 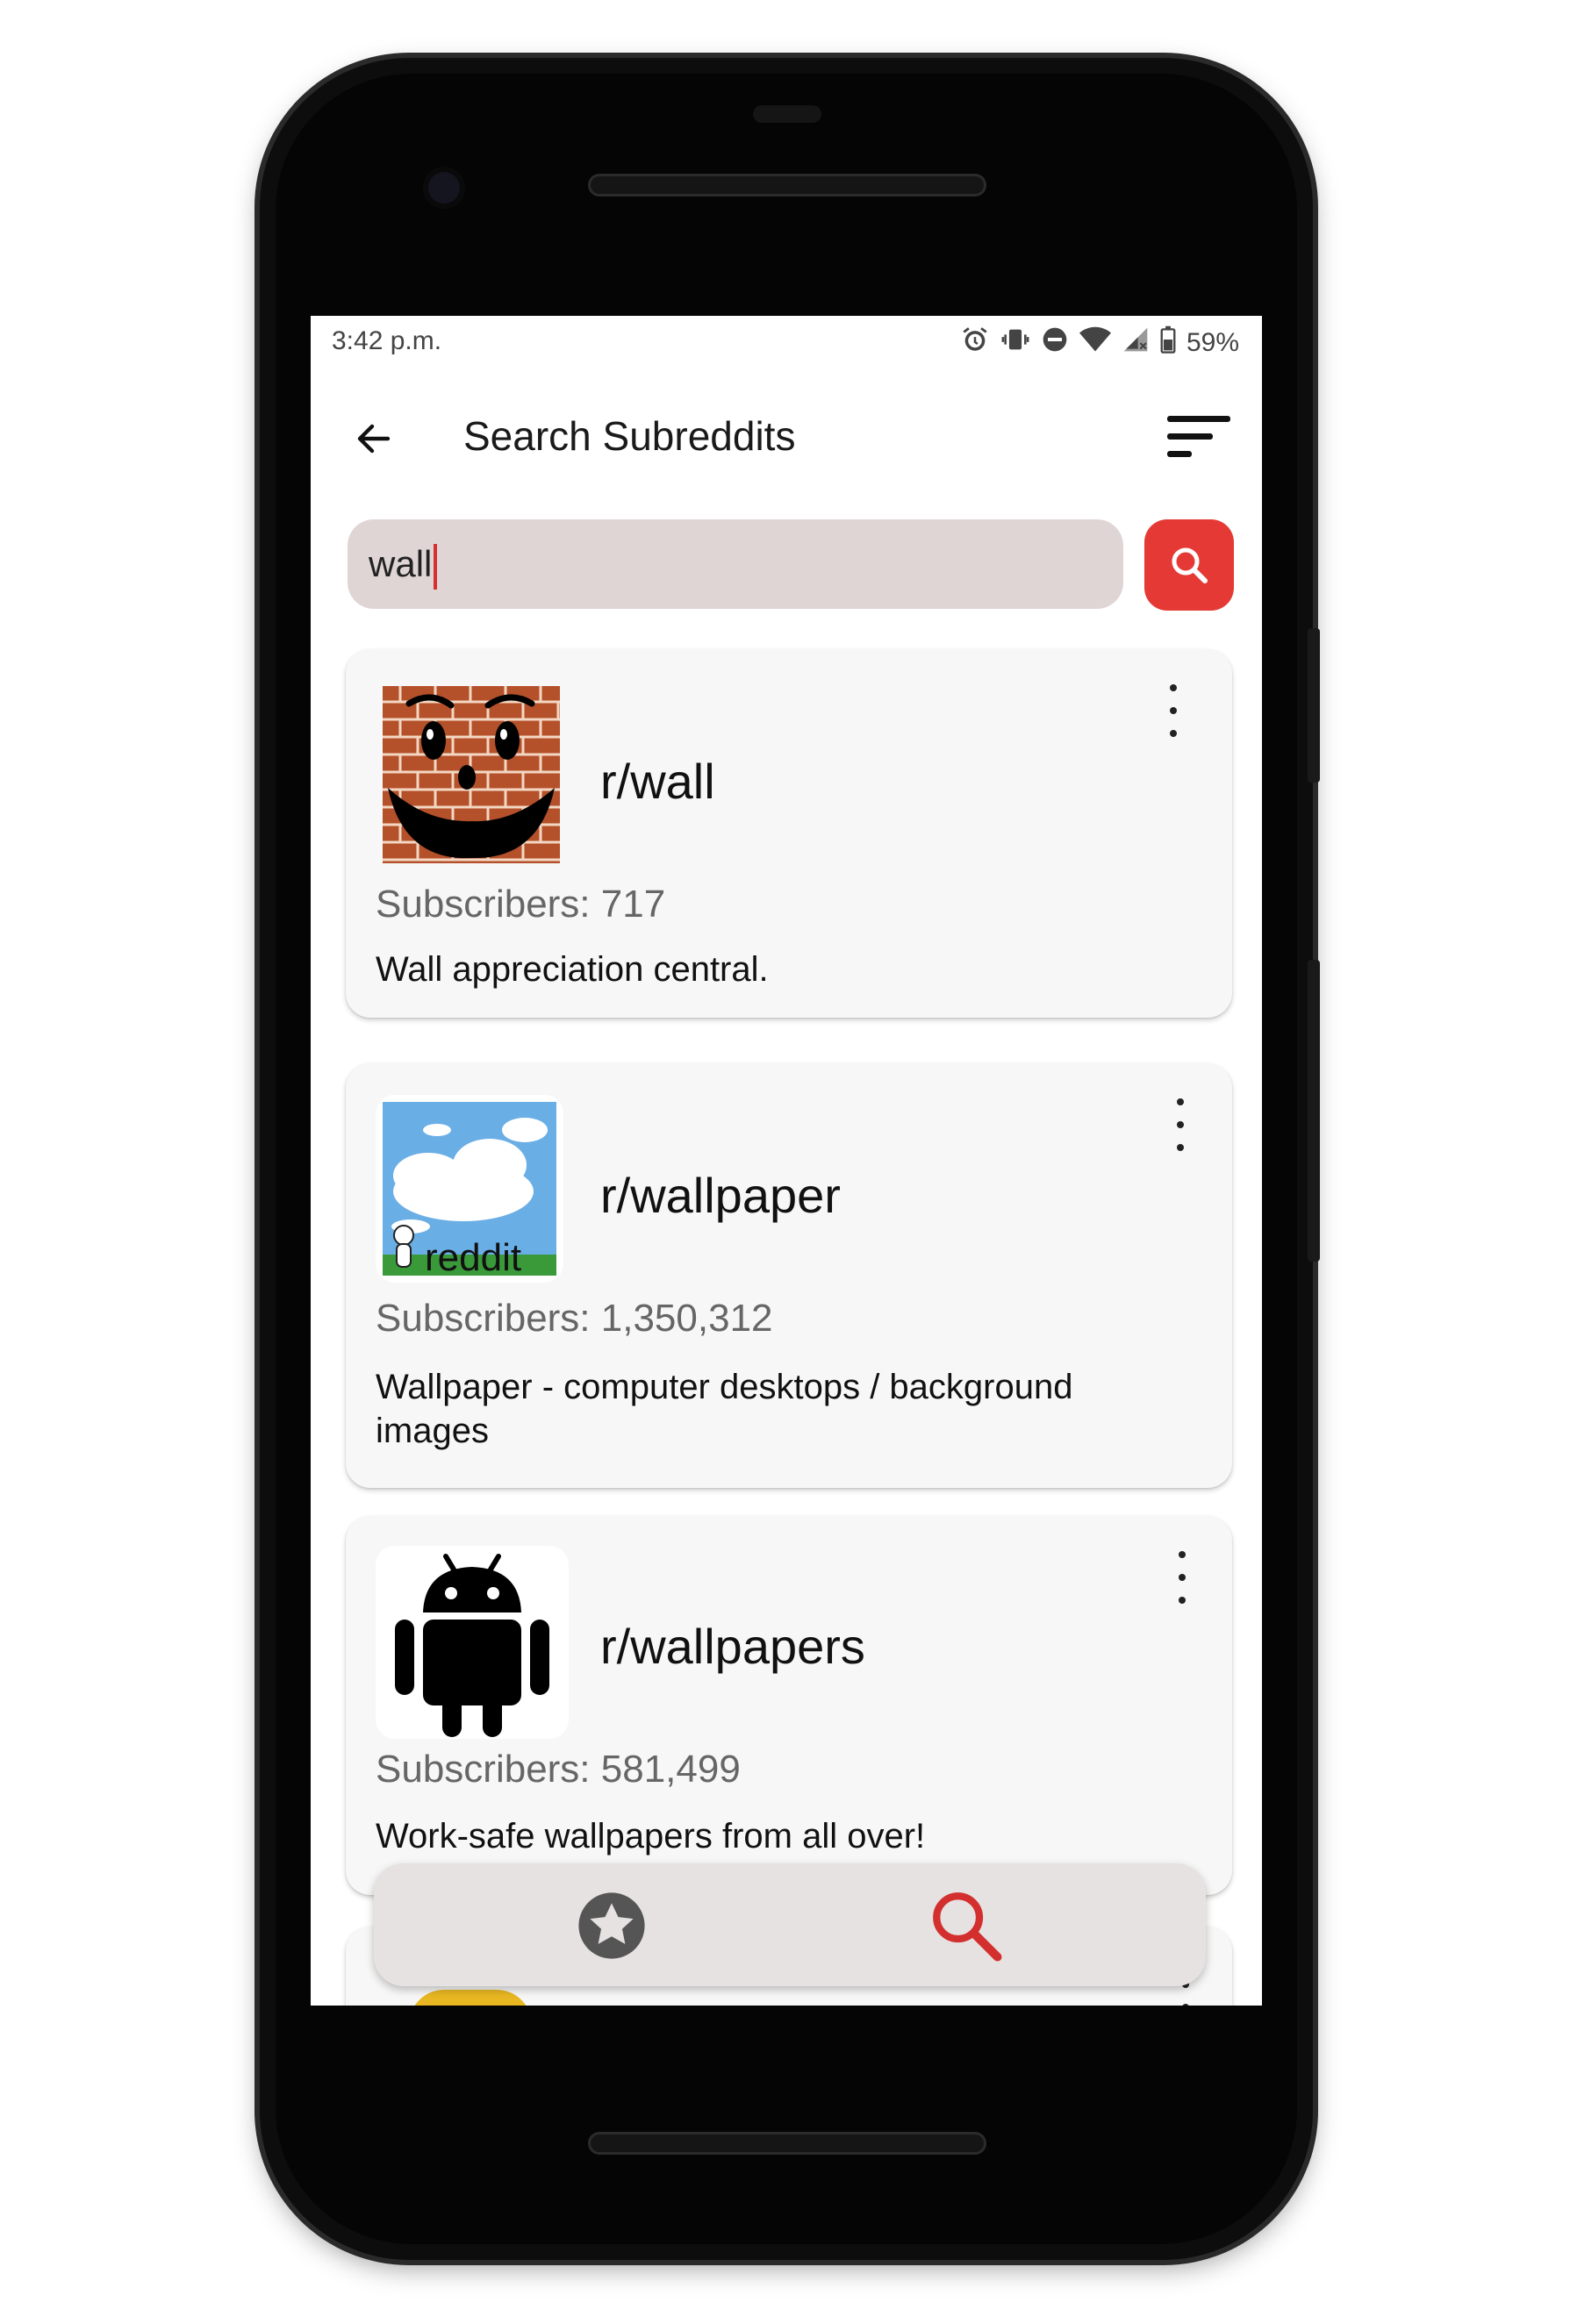 What do you see at coordinates (787, 344) in the screenshot?
I see `status-bar: 3:42 p.m. 59%` at bounding box center [787, 344].